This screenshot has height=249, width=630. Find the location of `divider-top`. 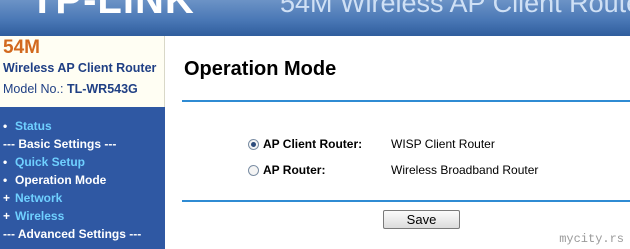

divider-top is located at coordinates (406, 101).